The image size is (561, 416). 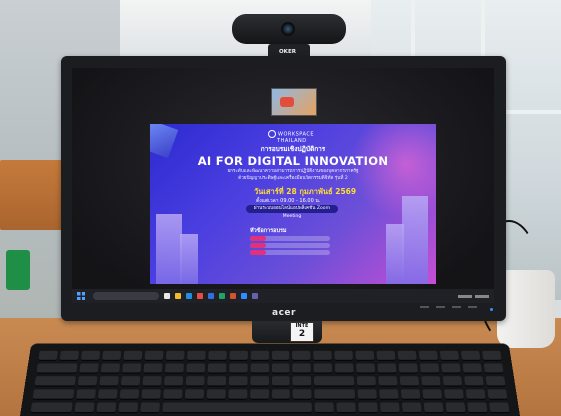 I want to click on monitor-buttons, so click(x=448, y=307).